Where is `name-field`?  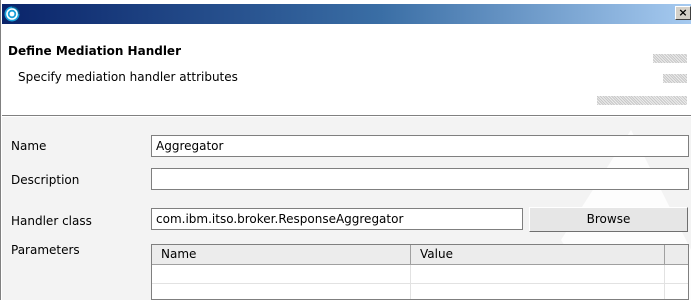
name-field is located at coordinates (420, 146).